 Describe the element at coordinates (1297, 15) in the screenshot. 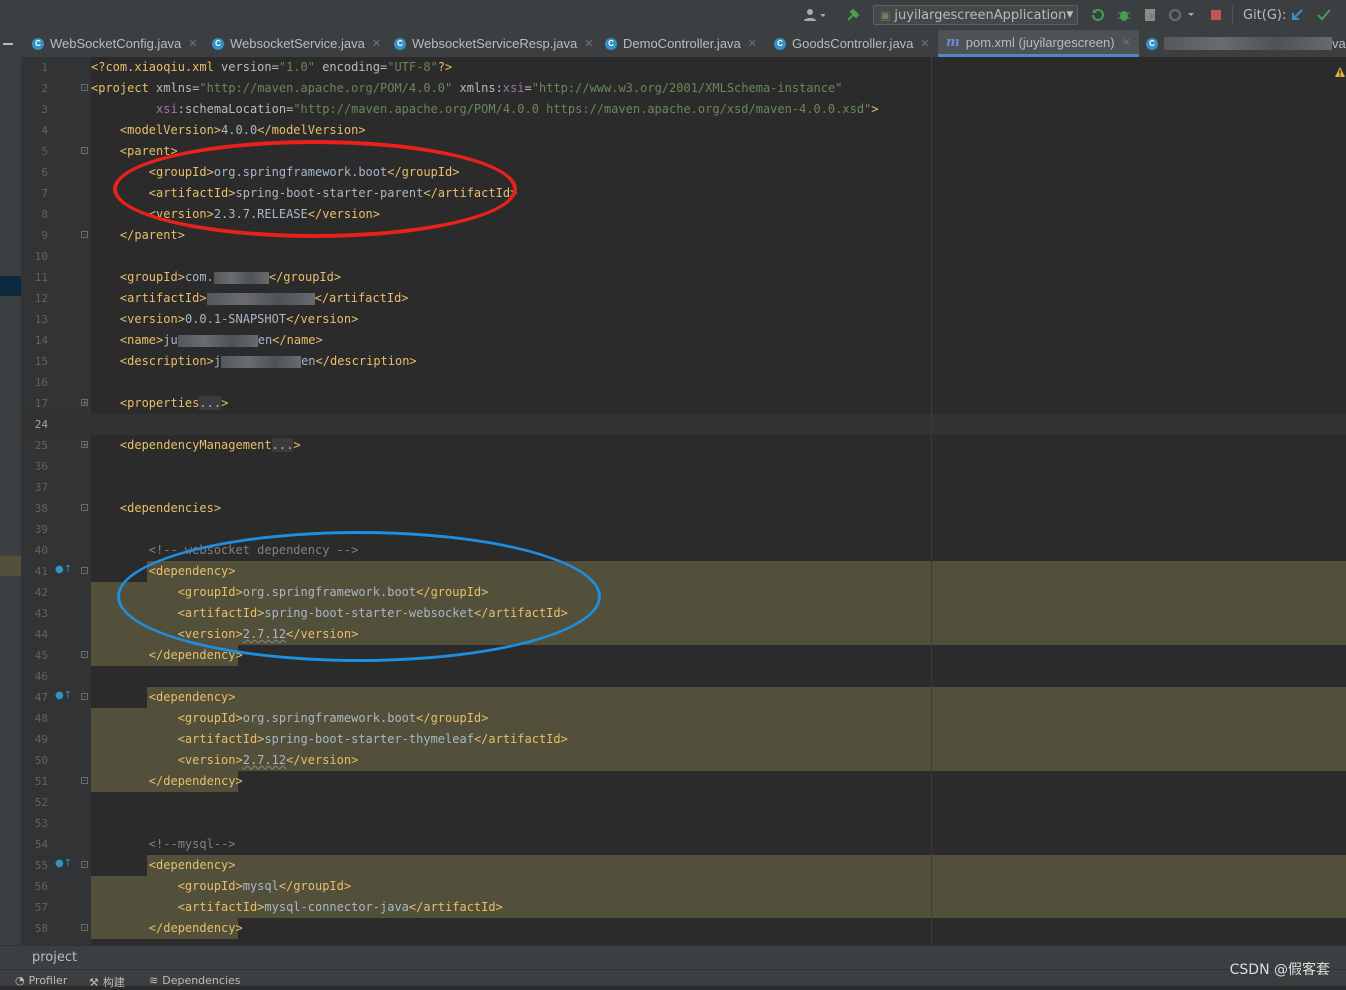

I see `git-update-icon` at that location.